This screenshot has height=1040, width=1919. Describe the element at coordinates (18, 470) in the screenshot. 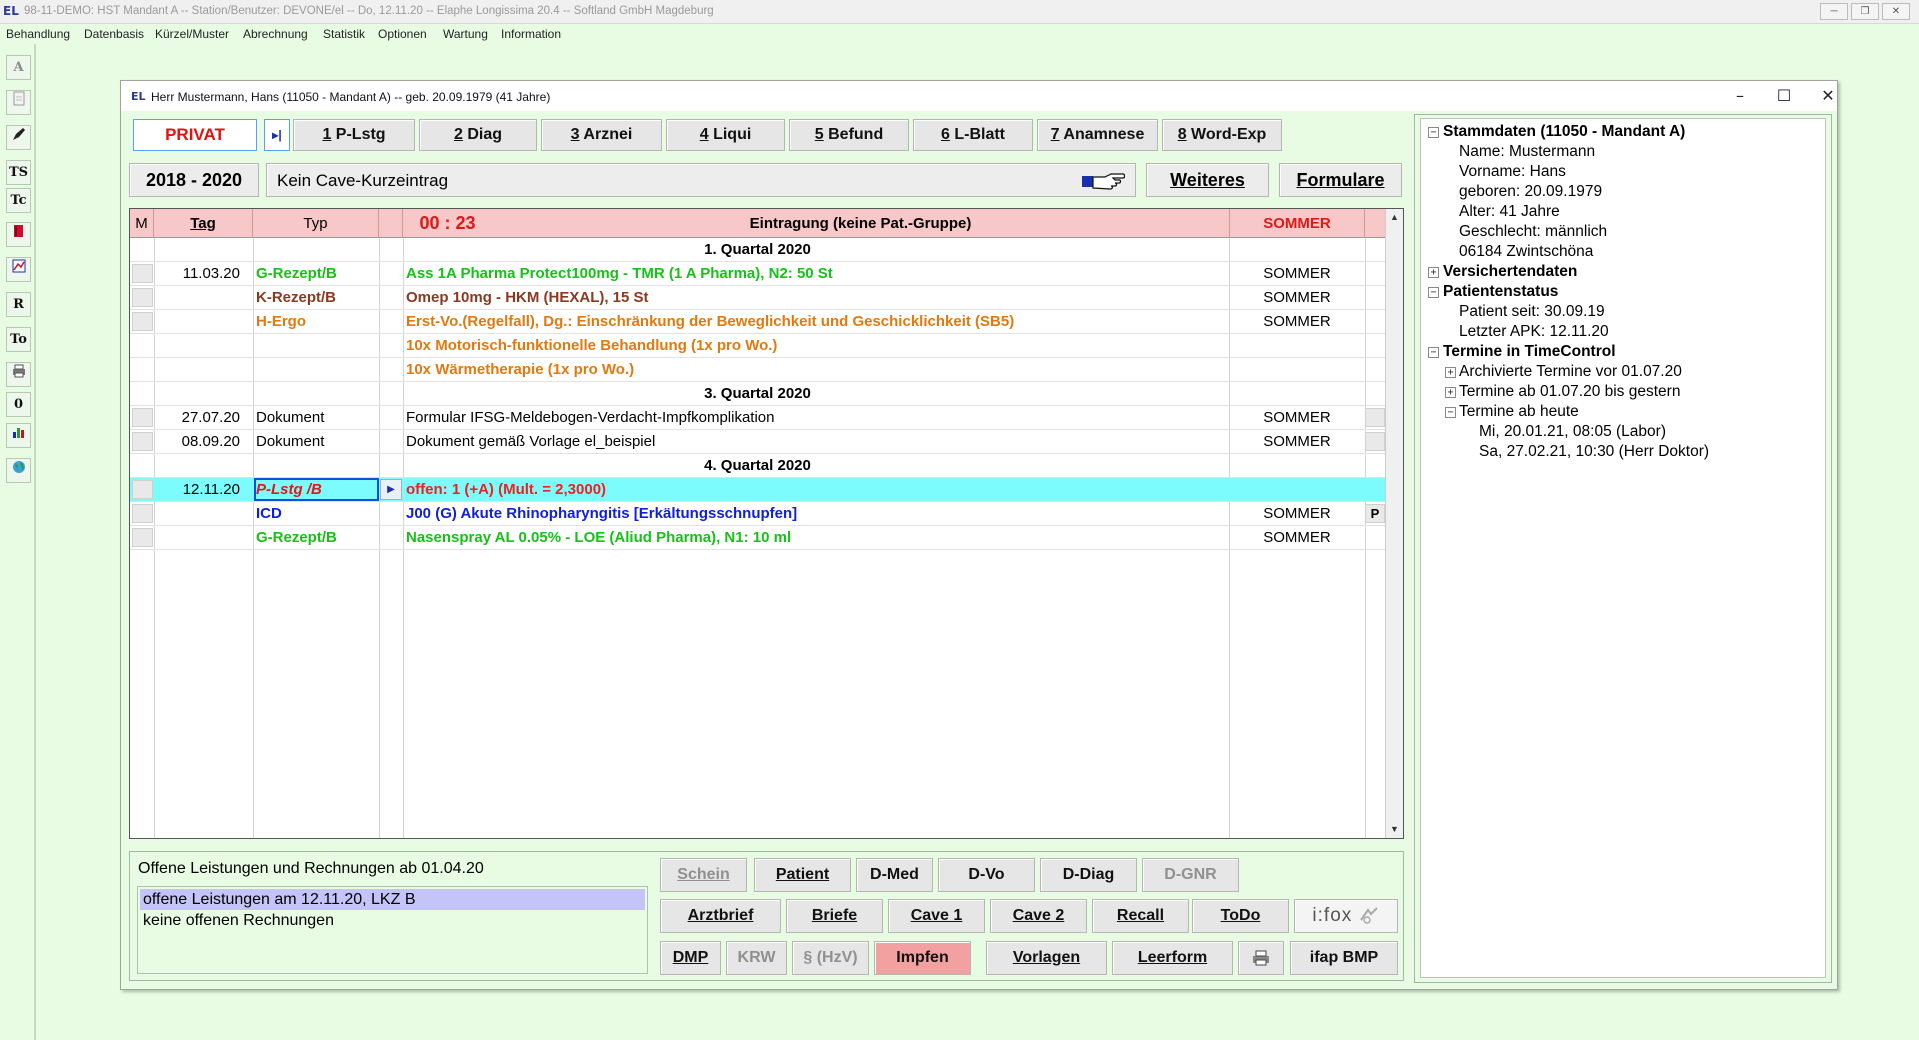

I see `toolbar-globe-icon` at that location.